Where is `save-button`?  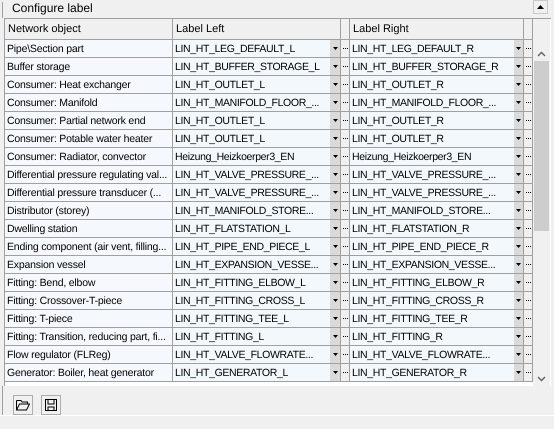
save-button is located at coordinates (51, 405).